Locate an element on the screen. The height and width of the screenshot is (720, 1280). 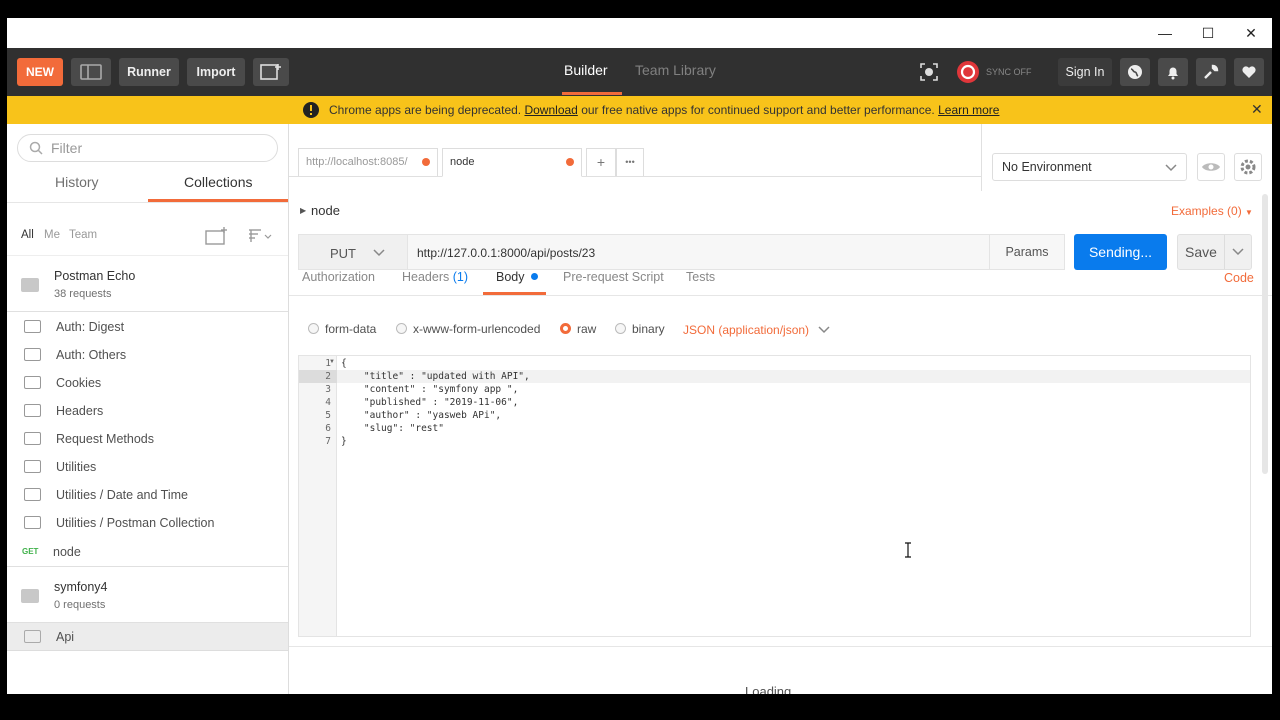
banner-close-icon: ✕ is located at coordinates (1257, 109).